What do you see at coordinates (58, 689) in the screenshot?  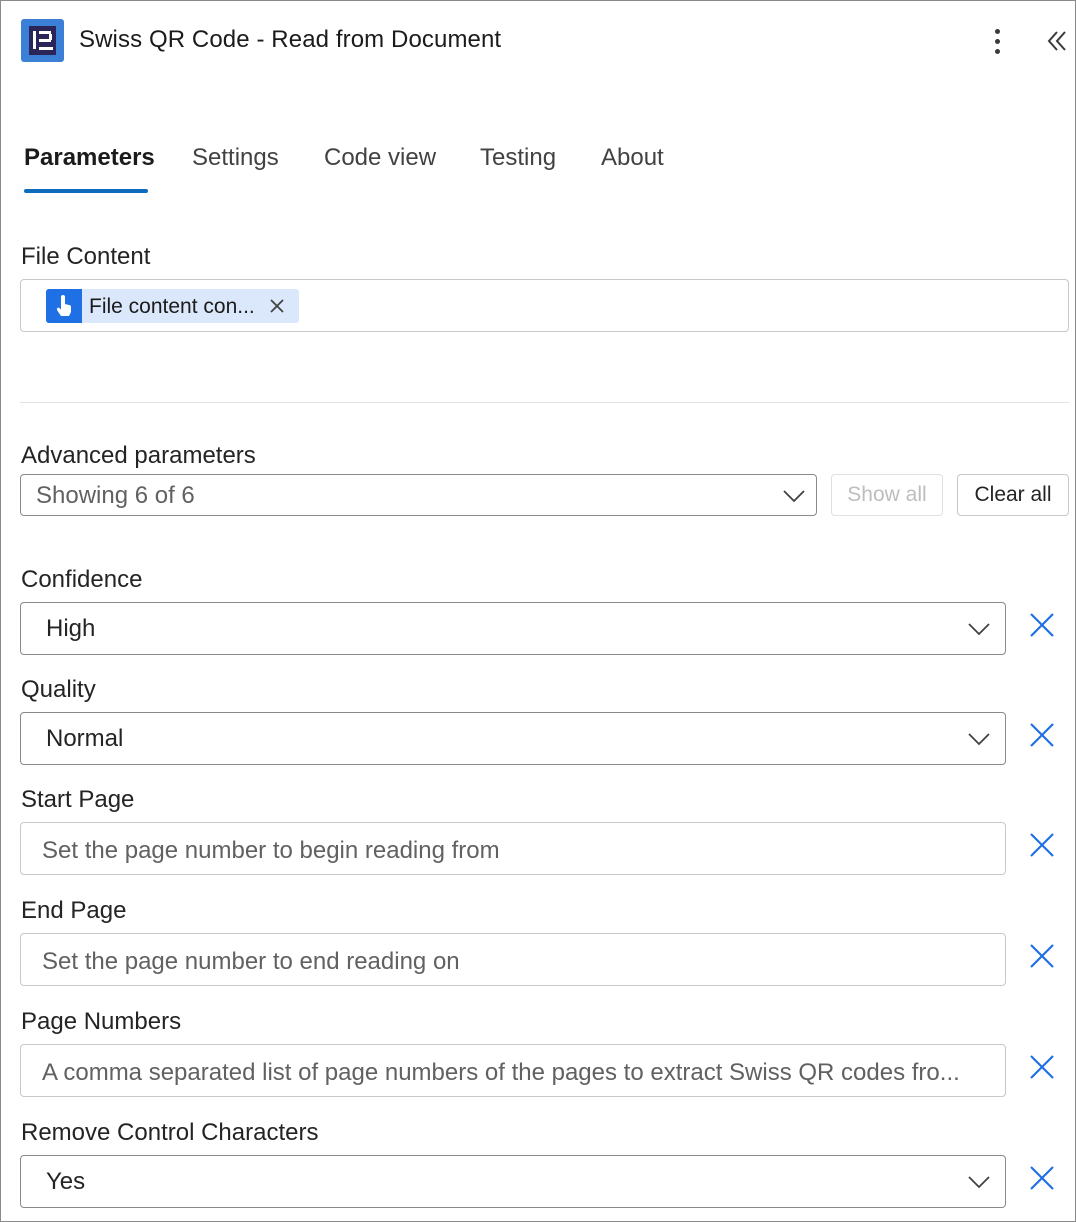 I see `quality-label: Quality` at bounding box center [58, 689].